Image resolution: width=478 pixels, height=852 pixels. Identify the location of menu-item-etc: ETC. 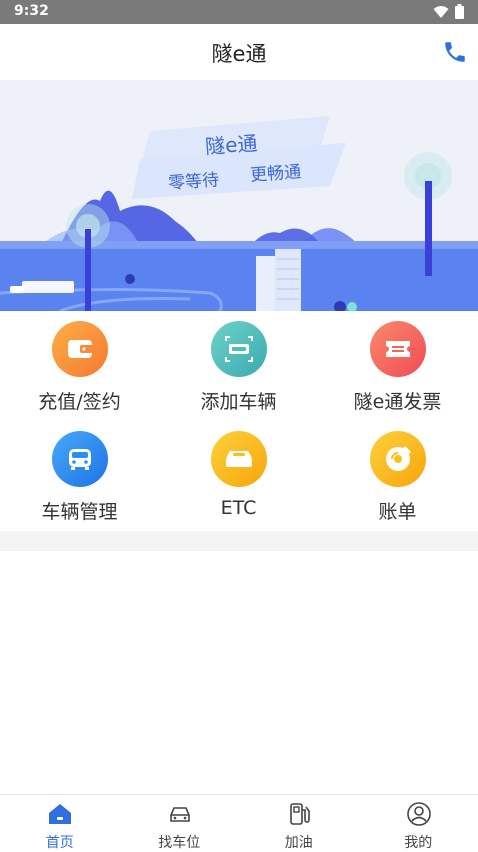
(238, 476).